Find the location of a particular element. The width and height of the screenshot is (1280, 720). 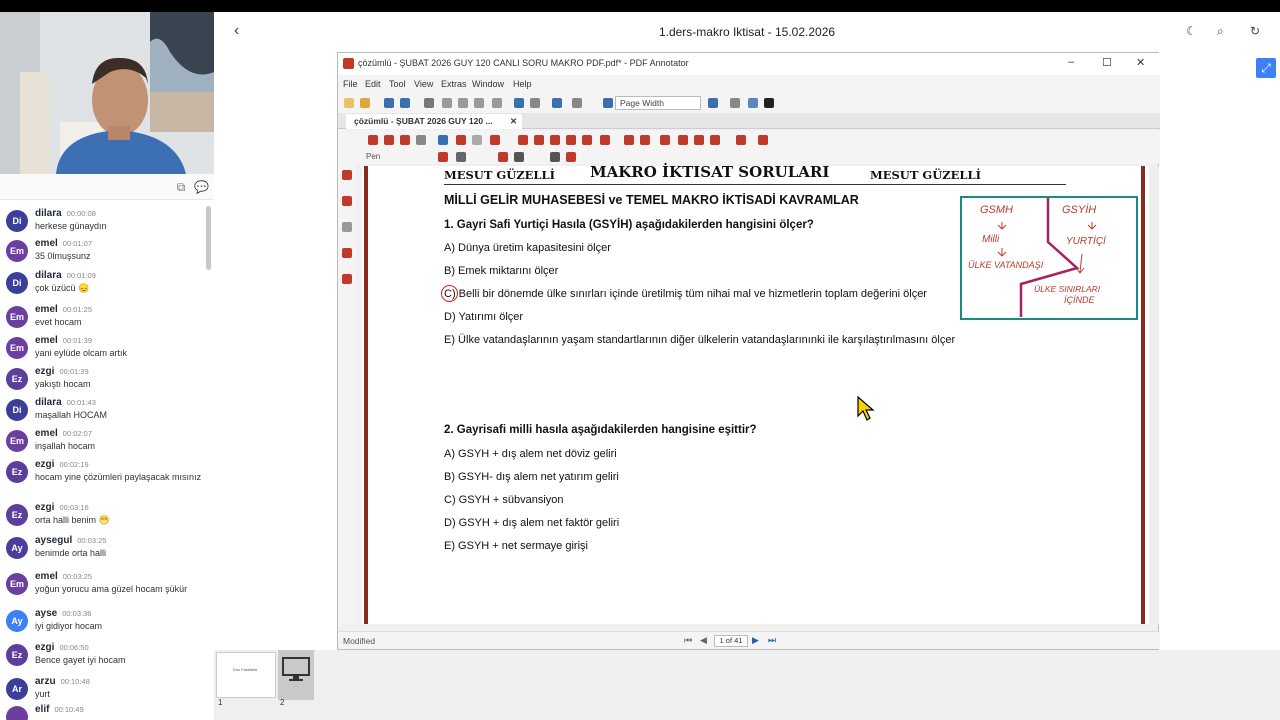

menu-tool: Tool is located at coordinates (397, 84).